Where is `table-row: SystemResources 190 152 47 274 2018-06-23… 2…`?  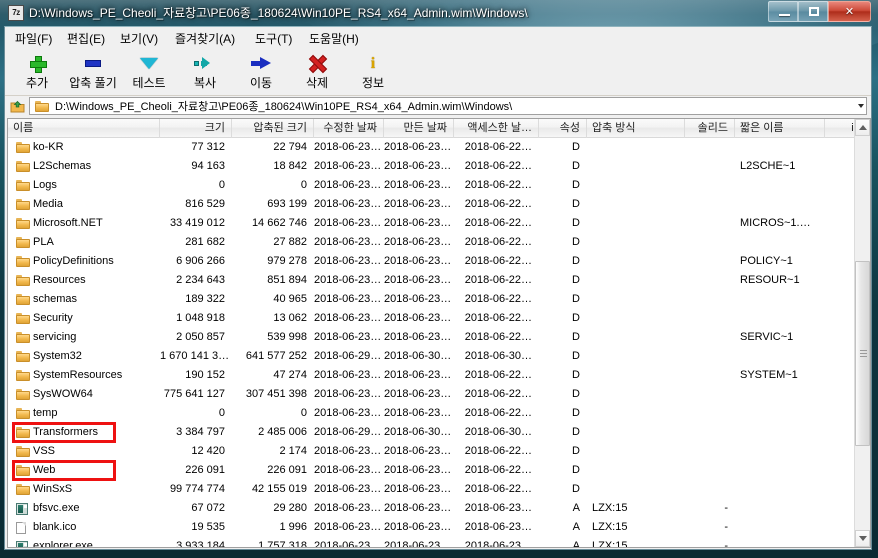
table-row: SystemResources 190 152 47 274 2018-06-23… 2… is located at coordinates (432, 375).